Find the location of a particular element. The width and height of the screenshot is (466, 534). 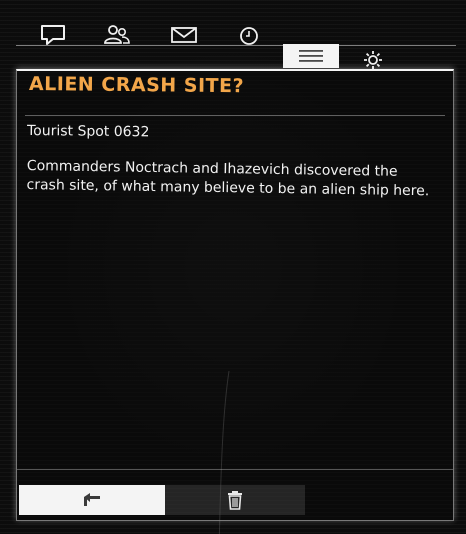

clock-icon is located at coordinates (249, 36).